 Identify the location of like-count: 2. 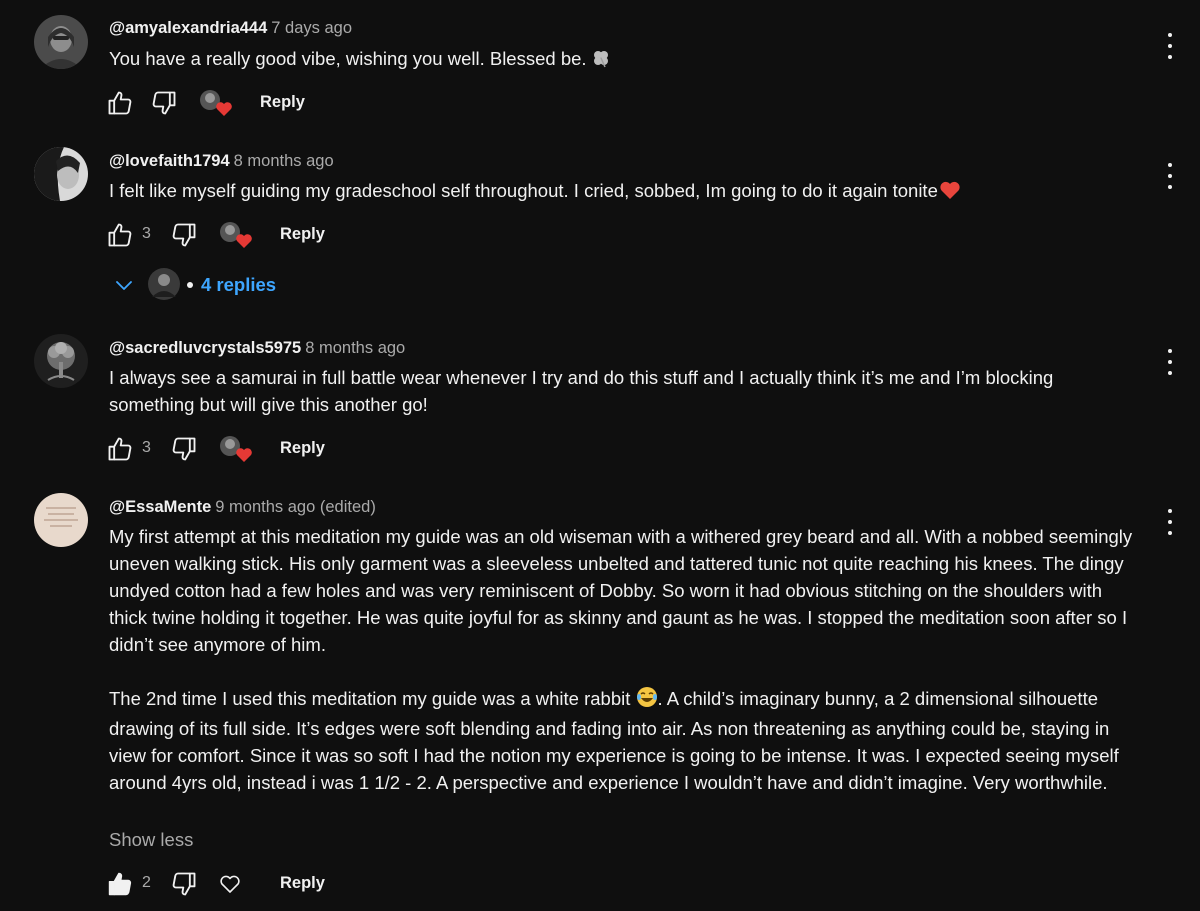
(146, 882).